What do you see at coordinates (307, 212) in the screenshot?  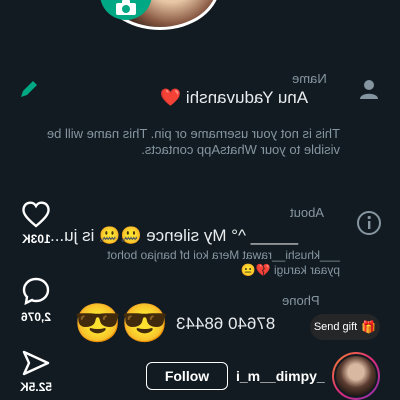 I see `about-label: About` at bounding box center [307, 212].